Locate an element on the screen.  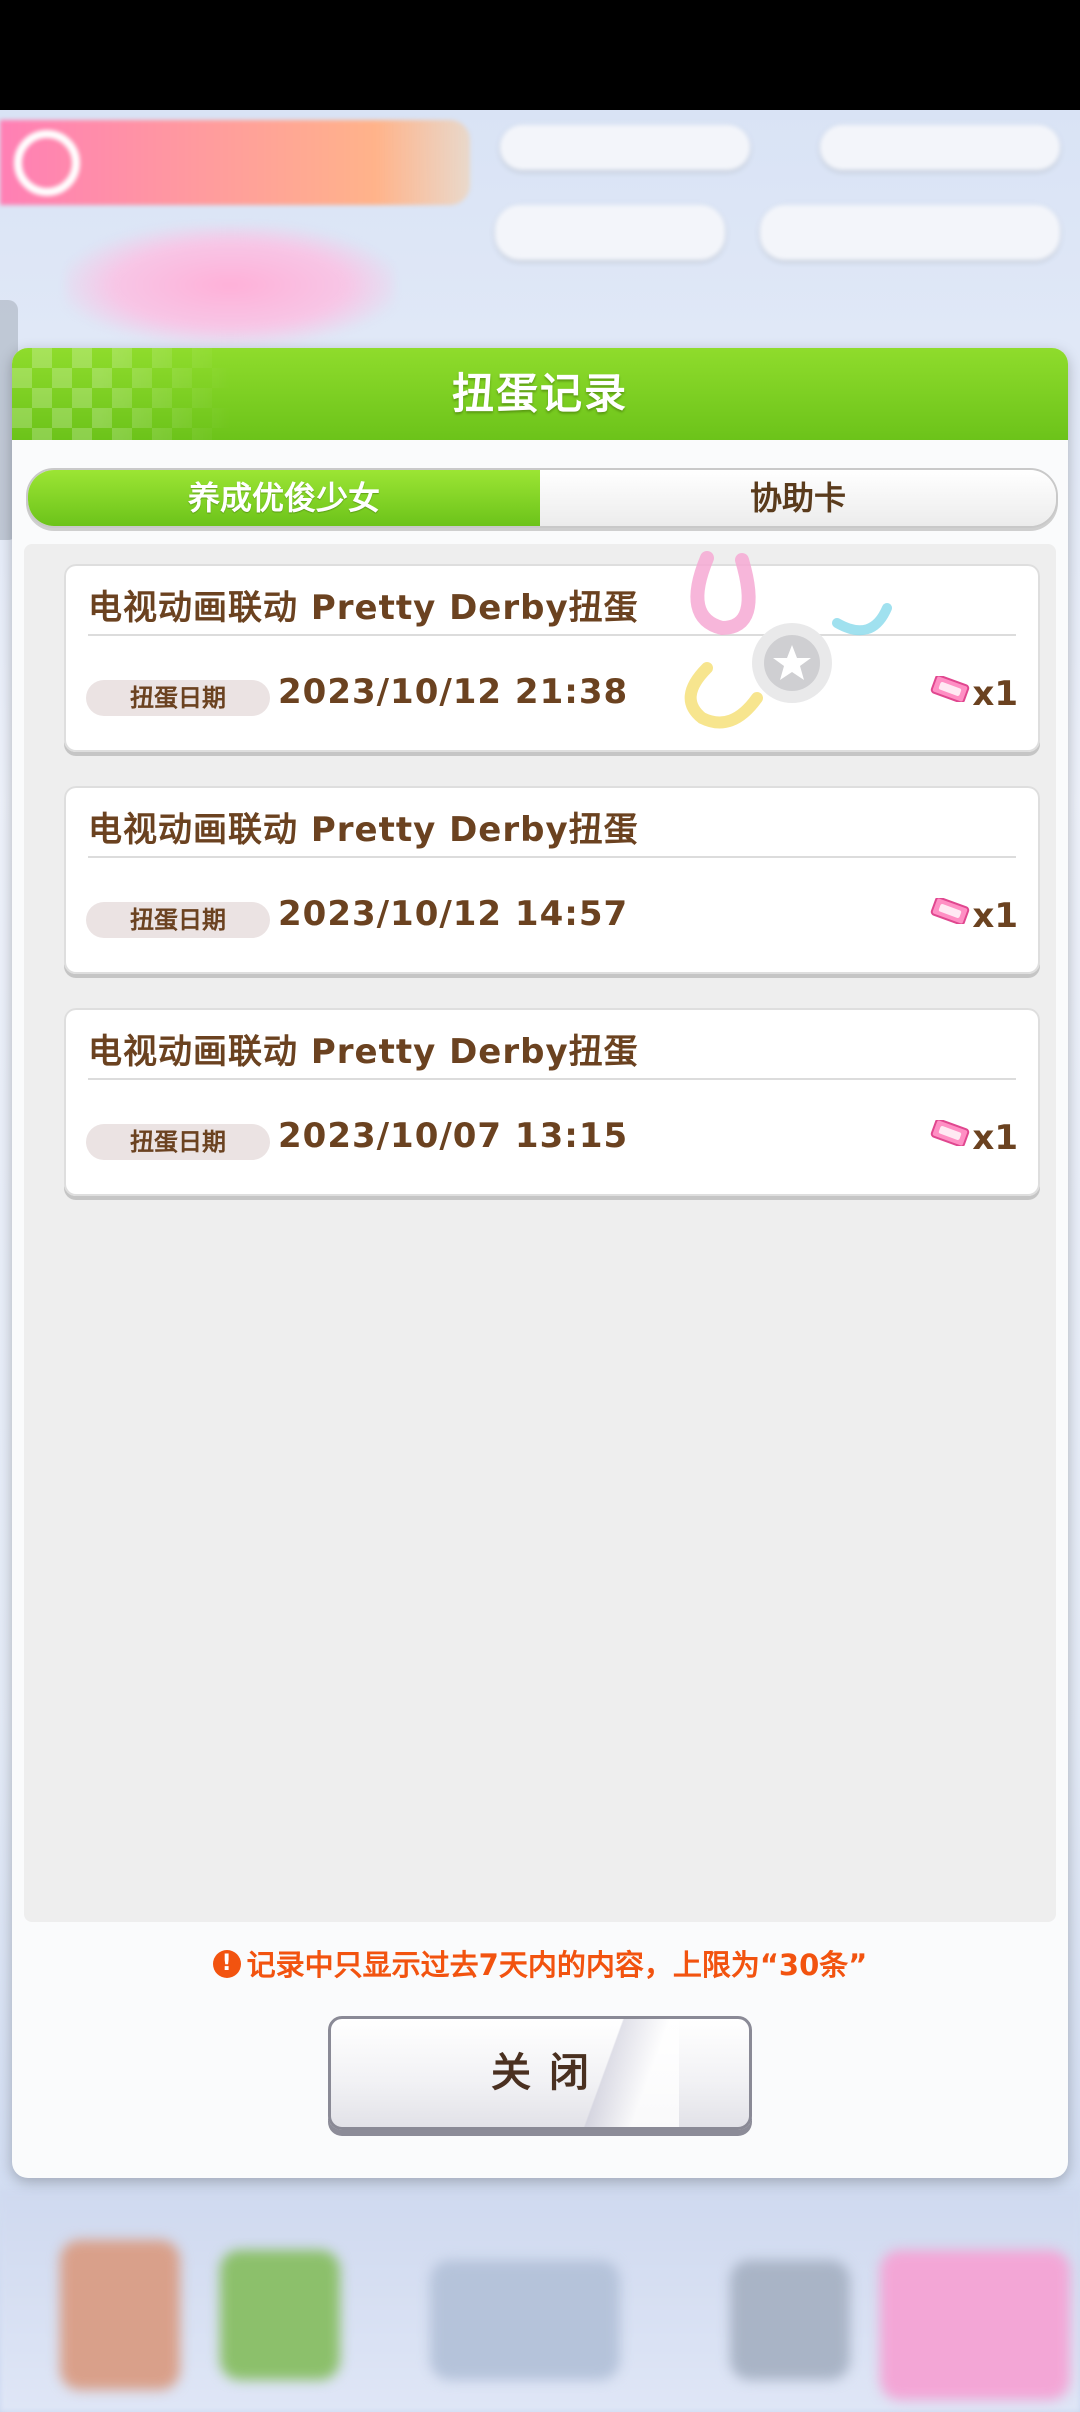
tab-umamusume: 养成优俊少女 is located at coordinates (284, 498).